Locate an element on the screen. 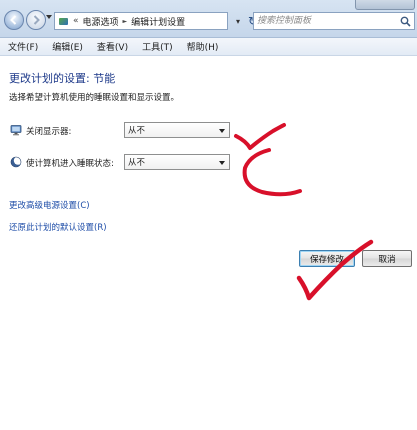  breadcrumb-item-power-options: 电源选项 is located at coordinates (101, 21).